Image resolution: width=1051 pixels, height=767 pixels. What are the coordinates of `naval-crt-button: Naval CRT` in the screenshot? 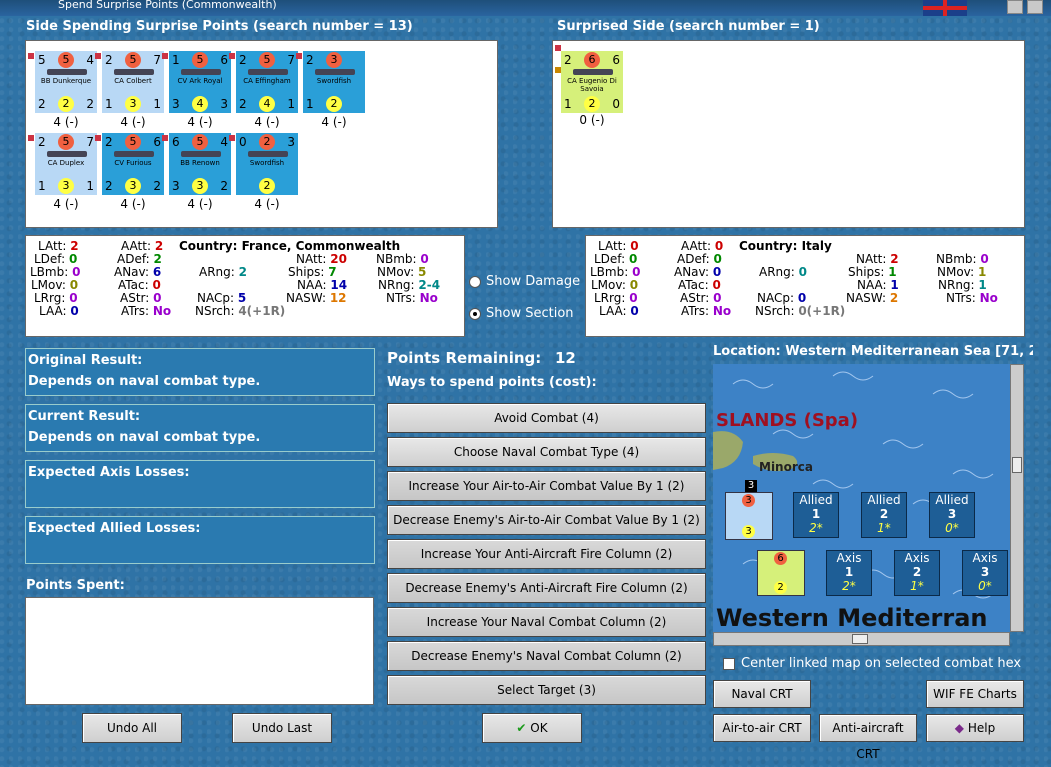 It's located at (762, 694).